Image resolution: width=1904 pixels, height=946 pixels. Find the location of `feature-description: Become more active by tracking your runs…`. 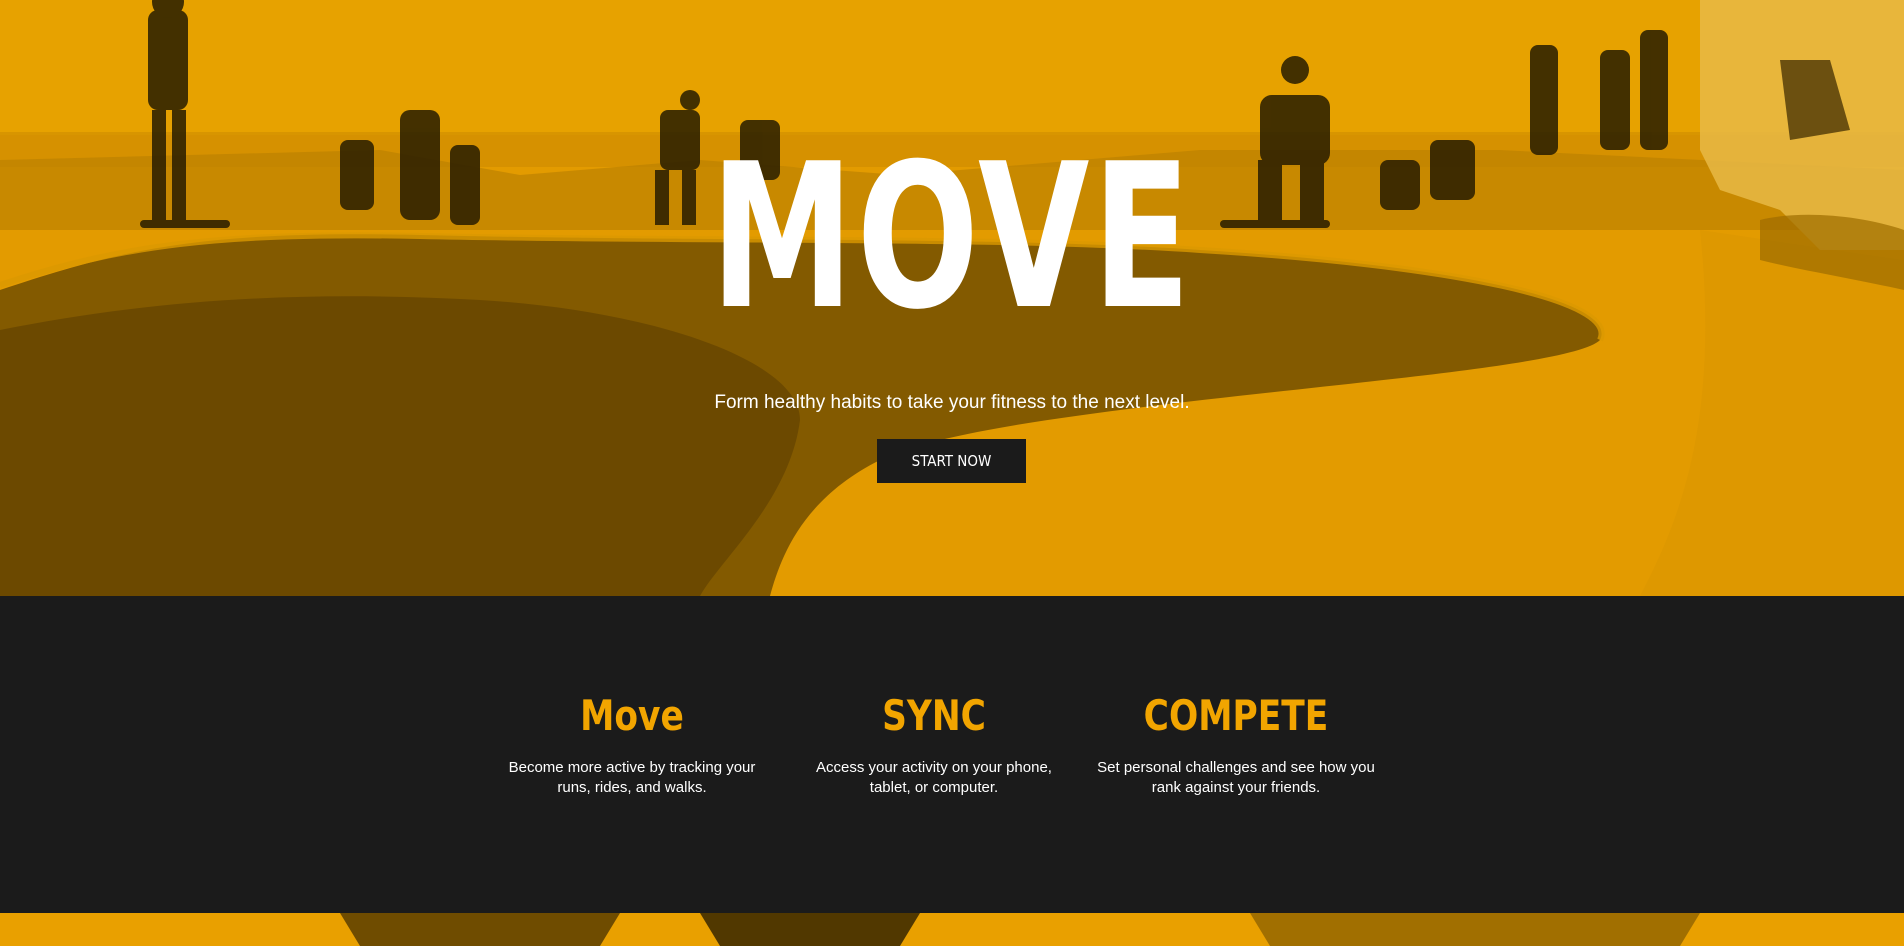

feature-description: Become more active by tracking your runs… is located at coordinates (632, 777).